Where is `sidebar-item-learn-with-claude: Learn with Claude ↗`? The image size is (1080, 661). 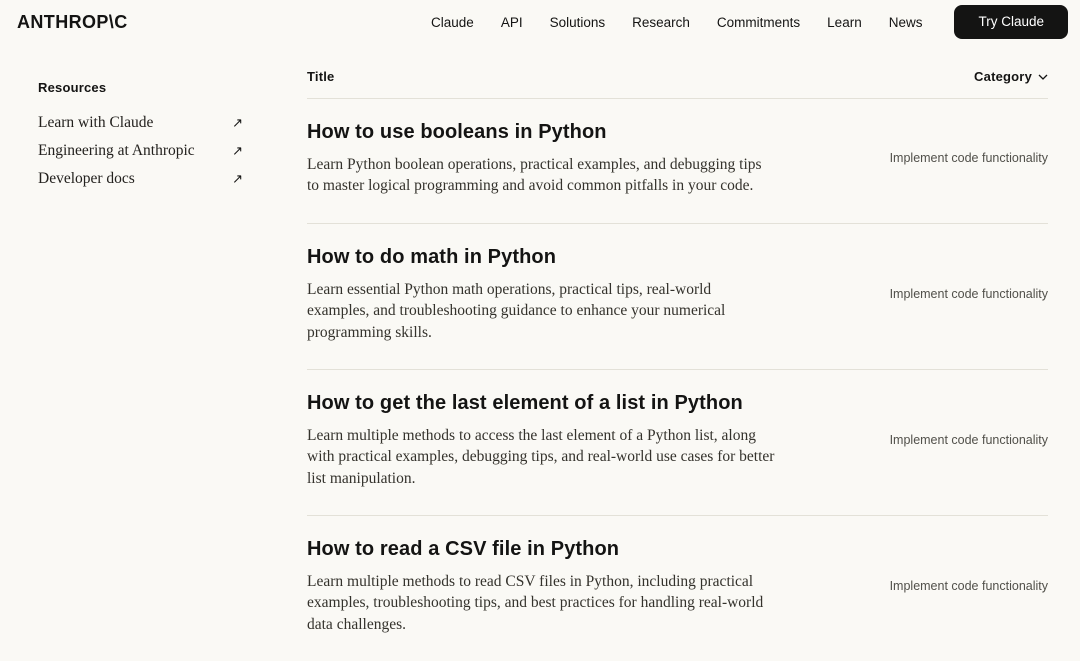 sidebar-item-learn-with-claude: Learn with Claude ↗ is located at coordinates (140, 123).